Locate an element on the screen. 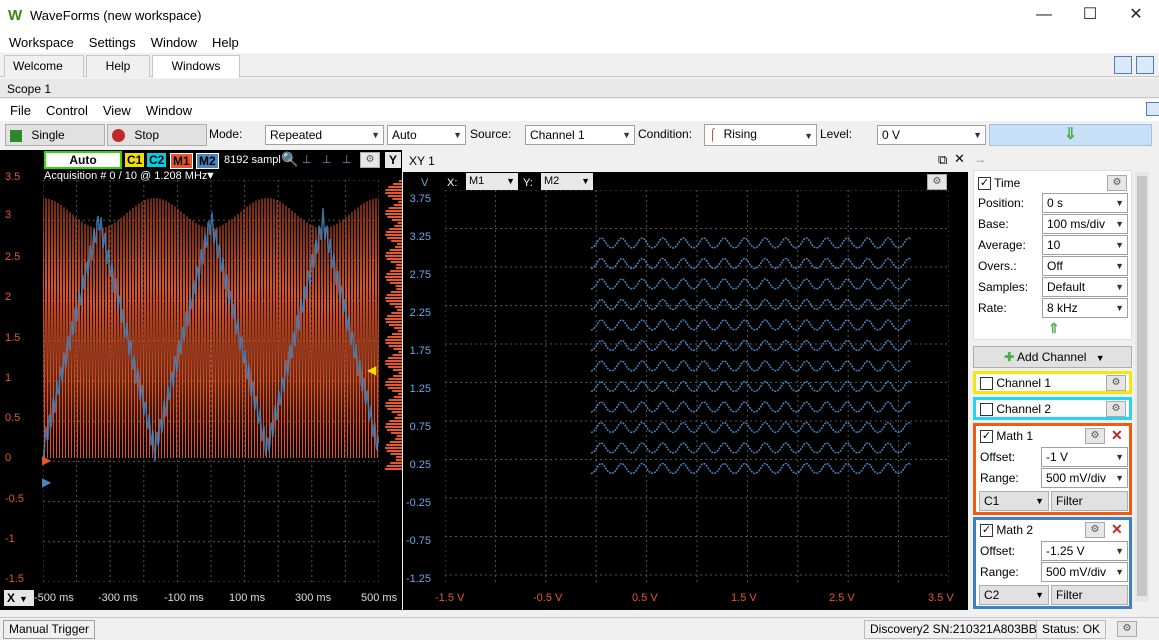 The image size is (1159, 640). condition-select: ⌠ Rising ▼ is located at coordinates (760, 135).